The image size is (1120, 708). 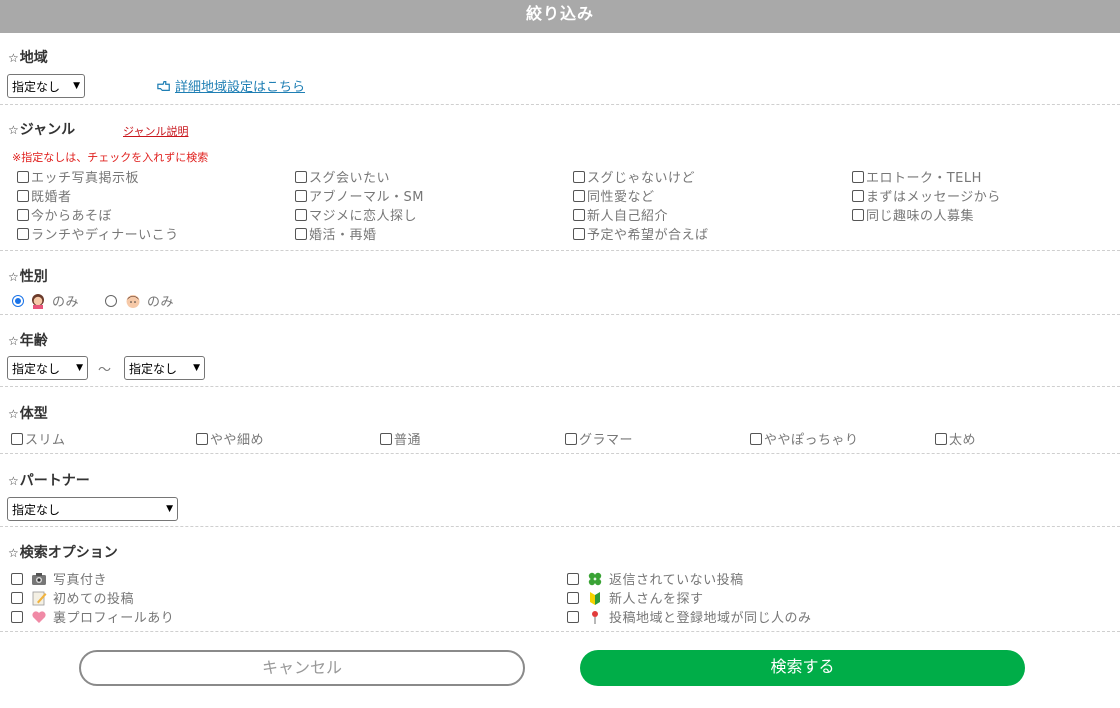 I want to click on genre-checkbox: 既婚者, so click(x=44, y=195).